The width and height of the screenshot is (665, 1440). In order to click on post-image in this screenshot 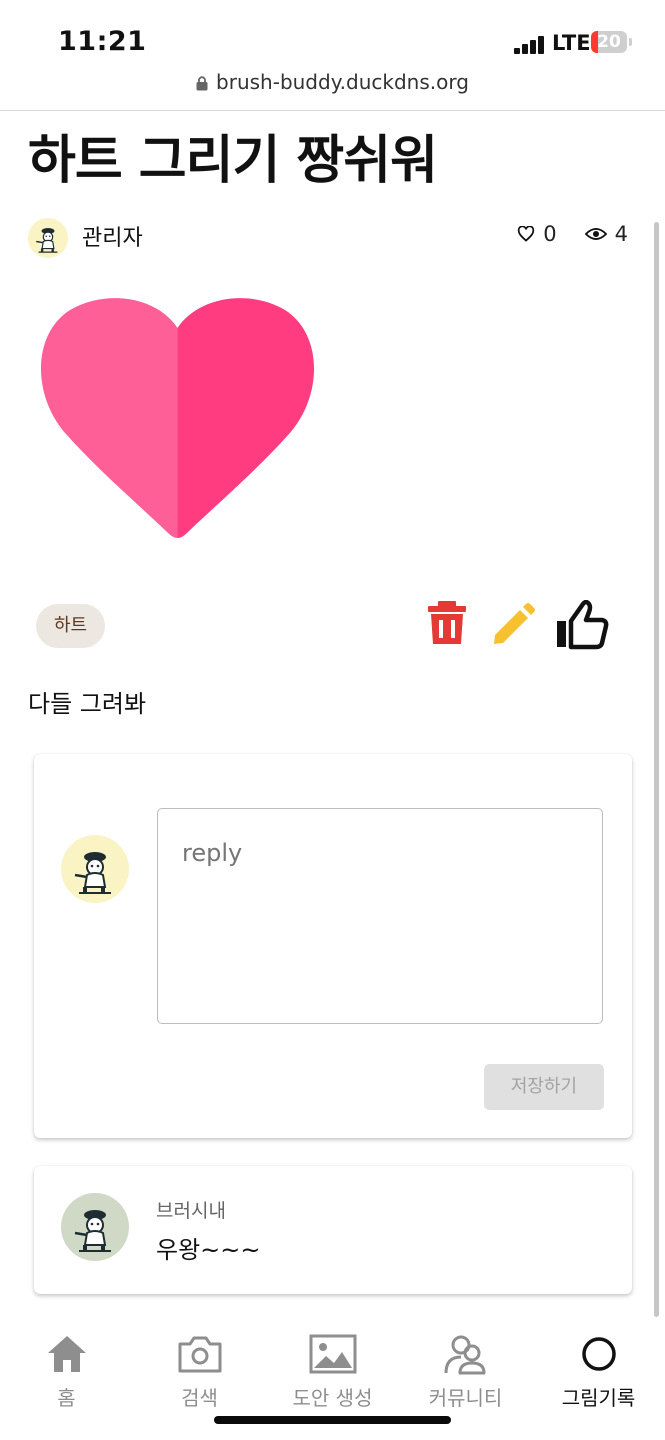, I will do `click(177, 418)`.